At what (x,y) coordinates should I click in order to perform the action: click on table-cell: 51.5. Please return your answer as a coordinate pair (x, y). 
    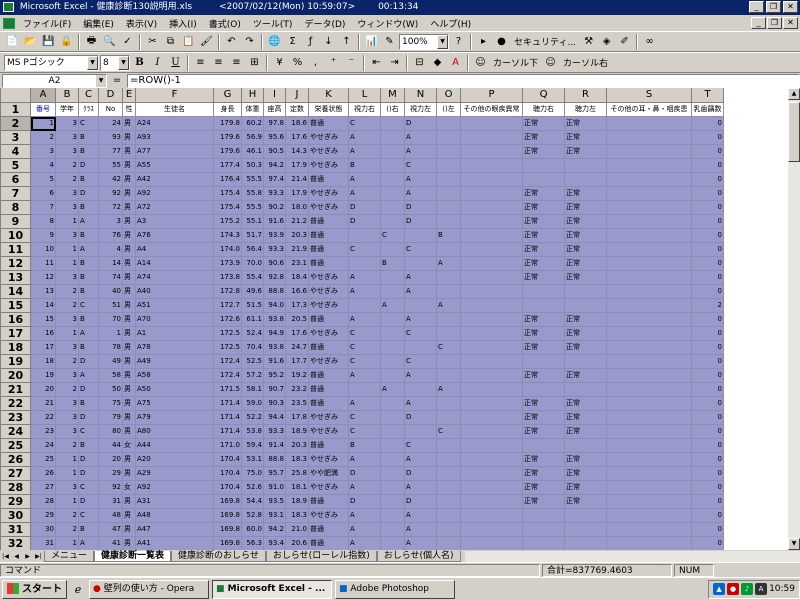
    Looking at the image, I should click on (253, 306).